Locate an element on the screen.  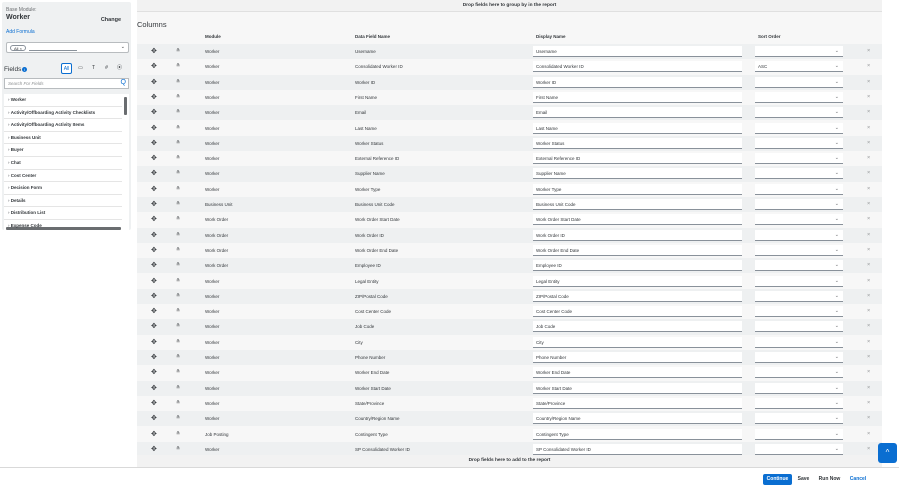
run-now-button: Run Now is located at coordinates (829, 479).